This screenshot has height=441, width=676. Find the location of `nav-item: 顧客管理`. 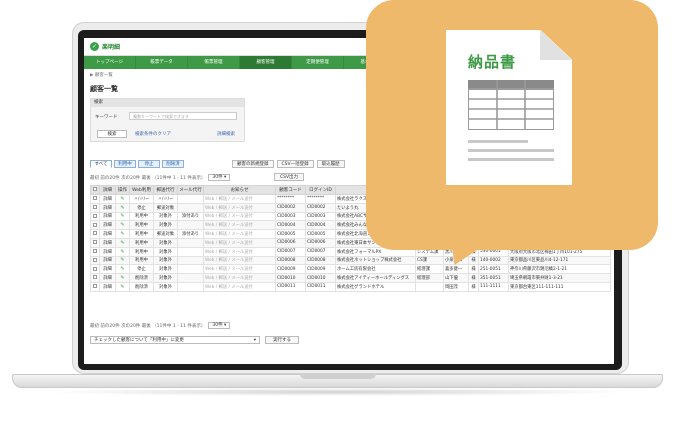

nav-item: 顧客管理 is located at coordinates (266, 62).